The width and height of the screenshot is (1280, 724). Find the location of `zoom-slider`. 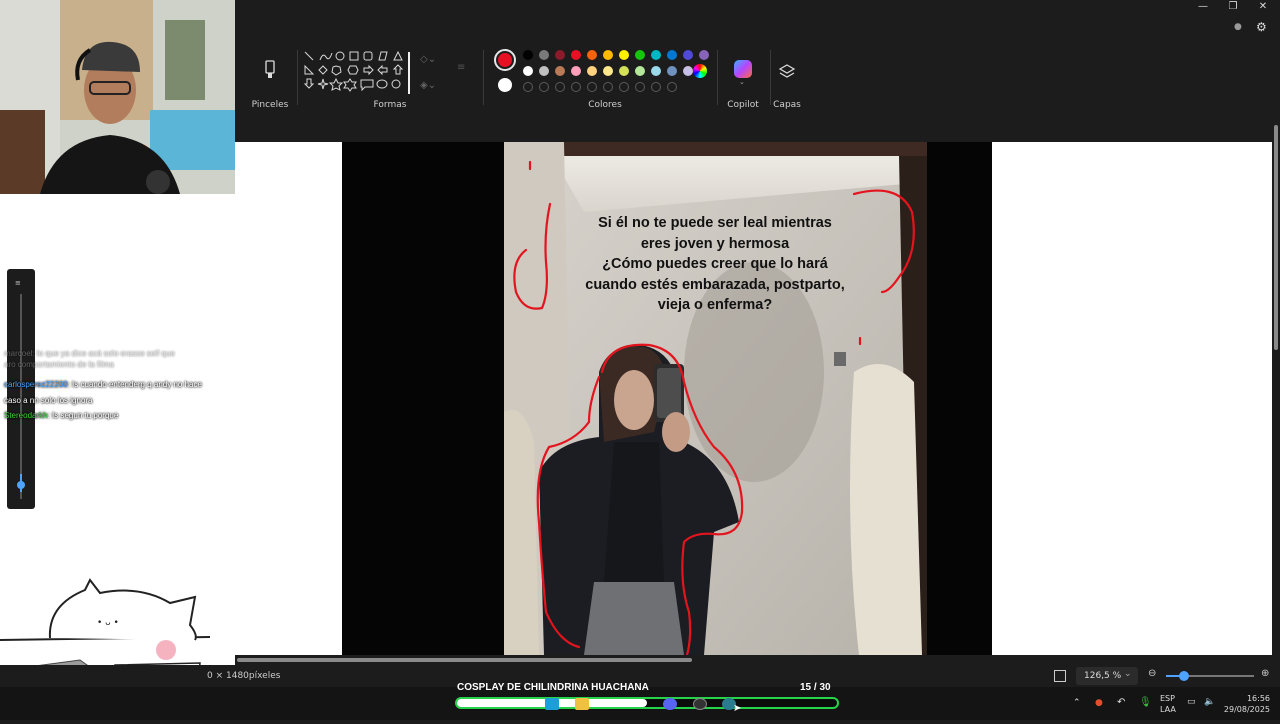

zoom-slider is located at coordinates (1210, 676).